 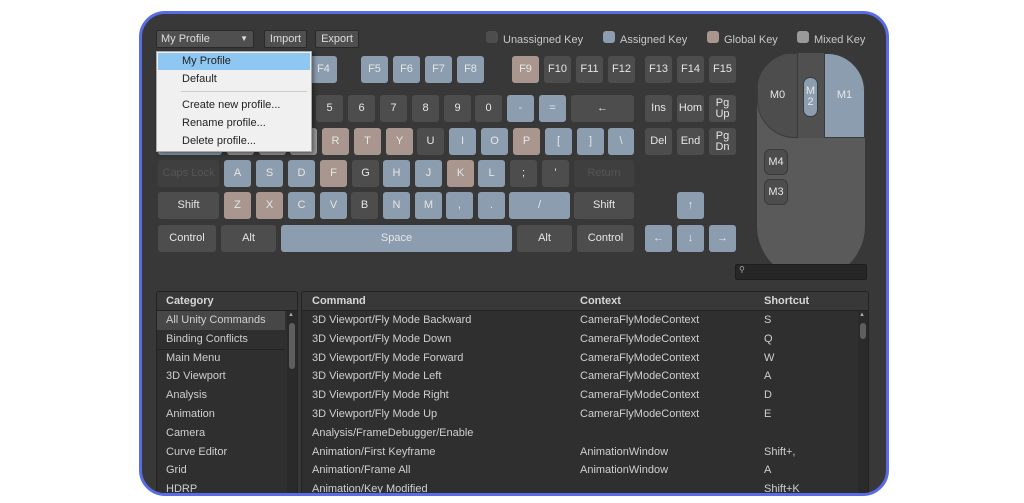 What do you see at coordinates (269, 173) in the screenshot?
I see `key-s: S` at bounding box center [269, 173].